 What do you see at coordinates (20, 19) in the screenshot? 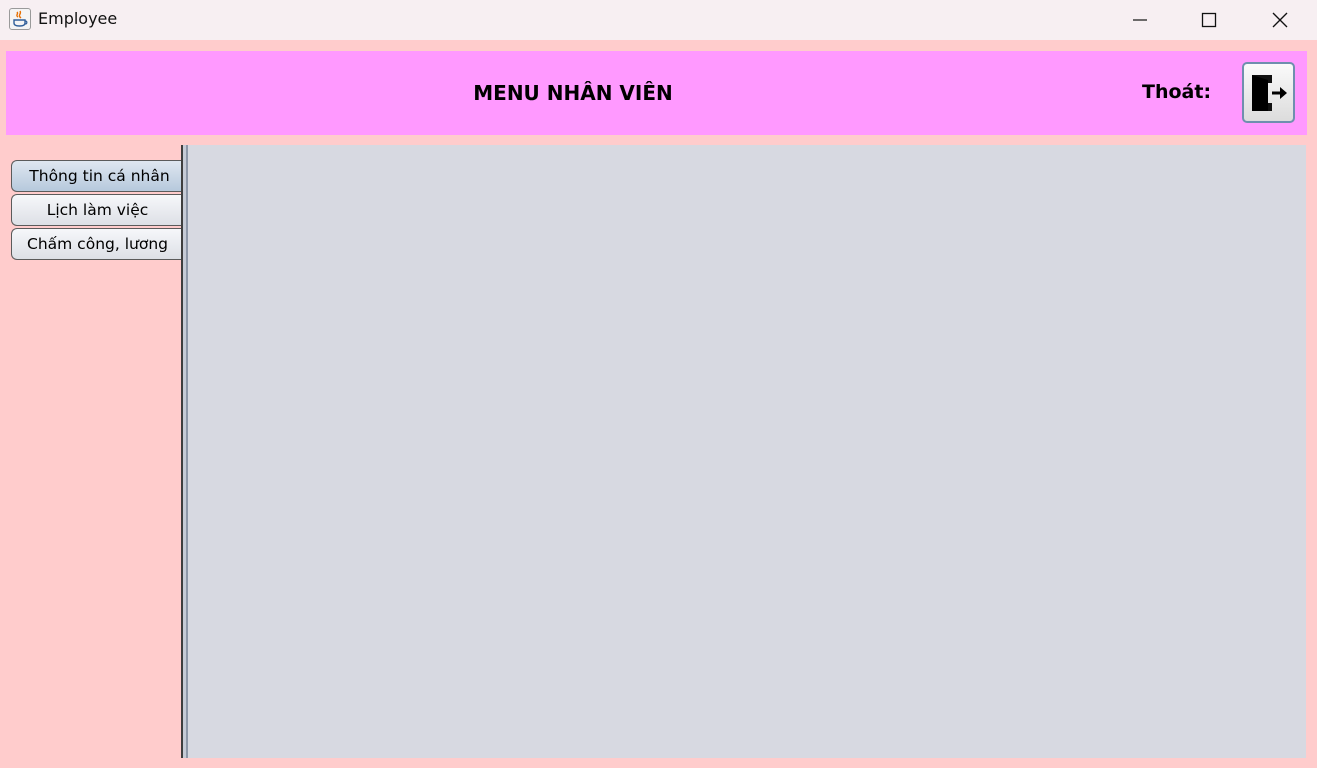
I see `java-icon` at bounding box center [20, 19].